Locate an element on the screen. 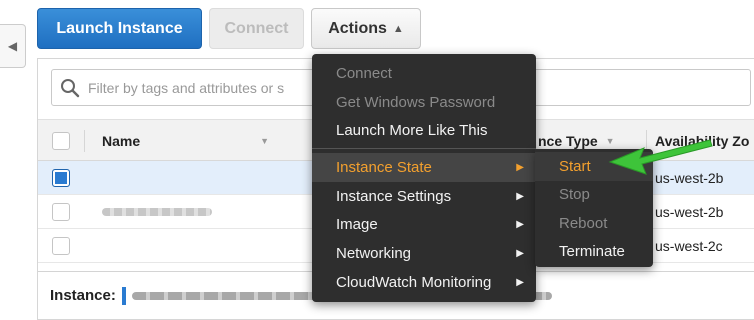  menu-item-networking: Networking ▶ is located at coordinates (424, 253).